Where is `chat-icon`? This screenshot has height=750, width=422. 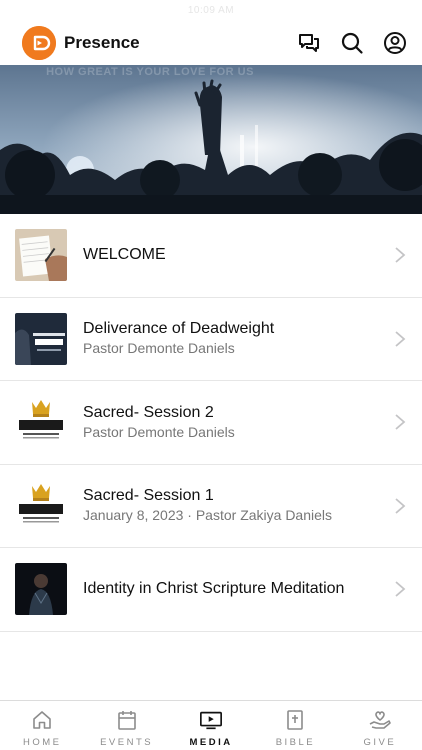 chat-icon is located at coordinates (309, 43).